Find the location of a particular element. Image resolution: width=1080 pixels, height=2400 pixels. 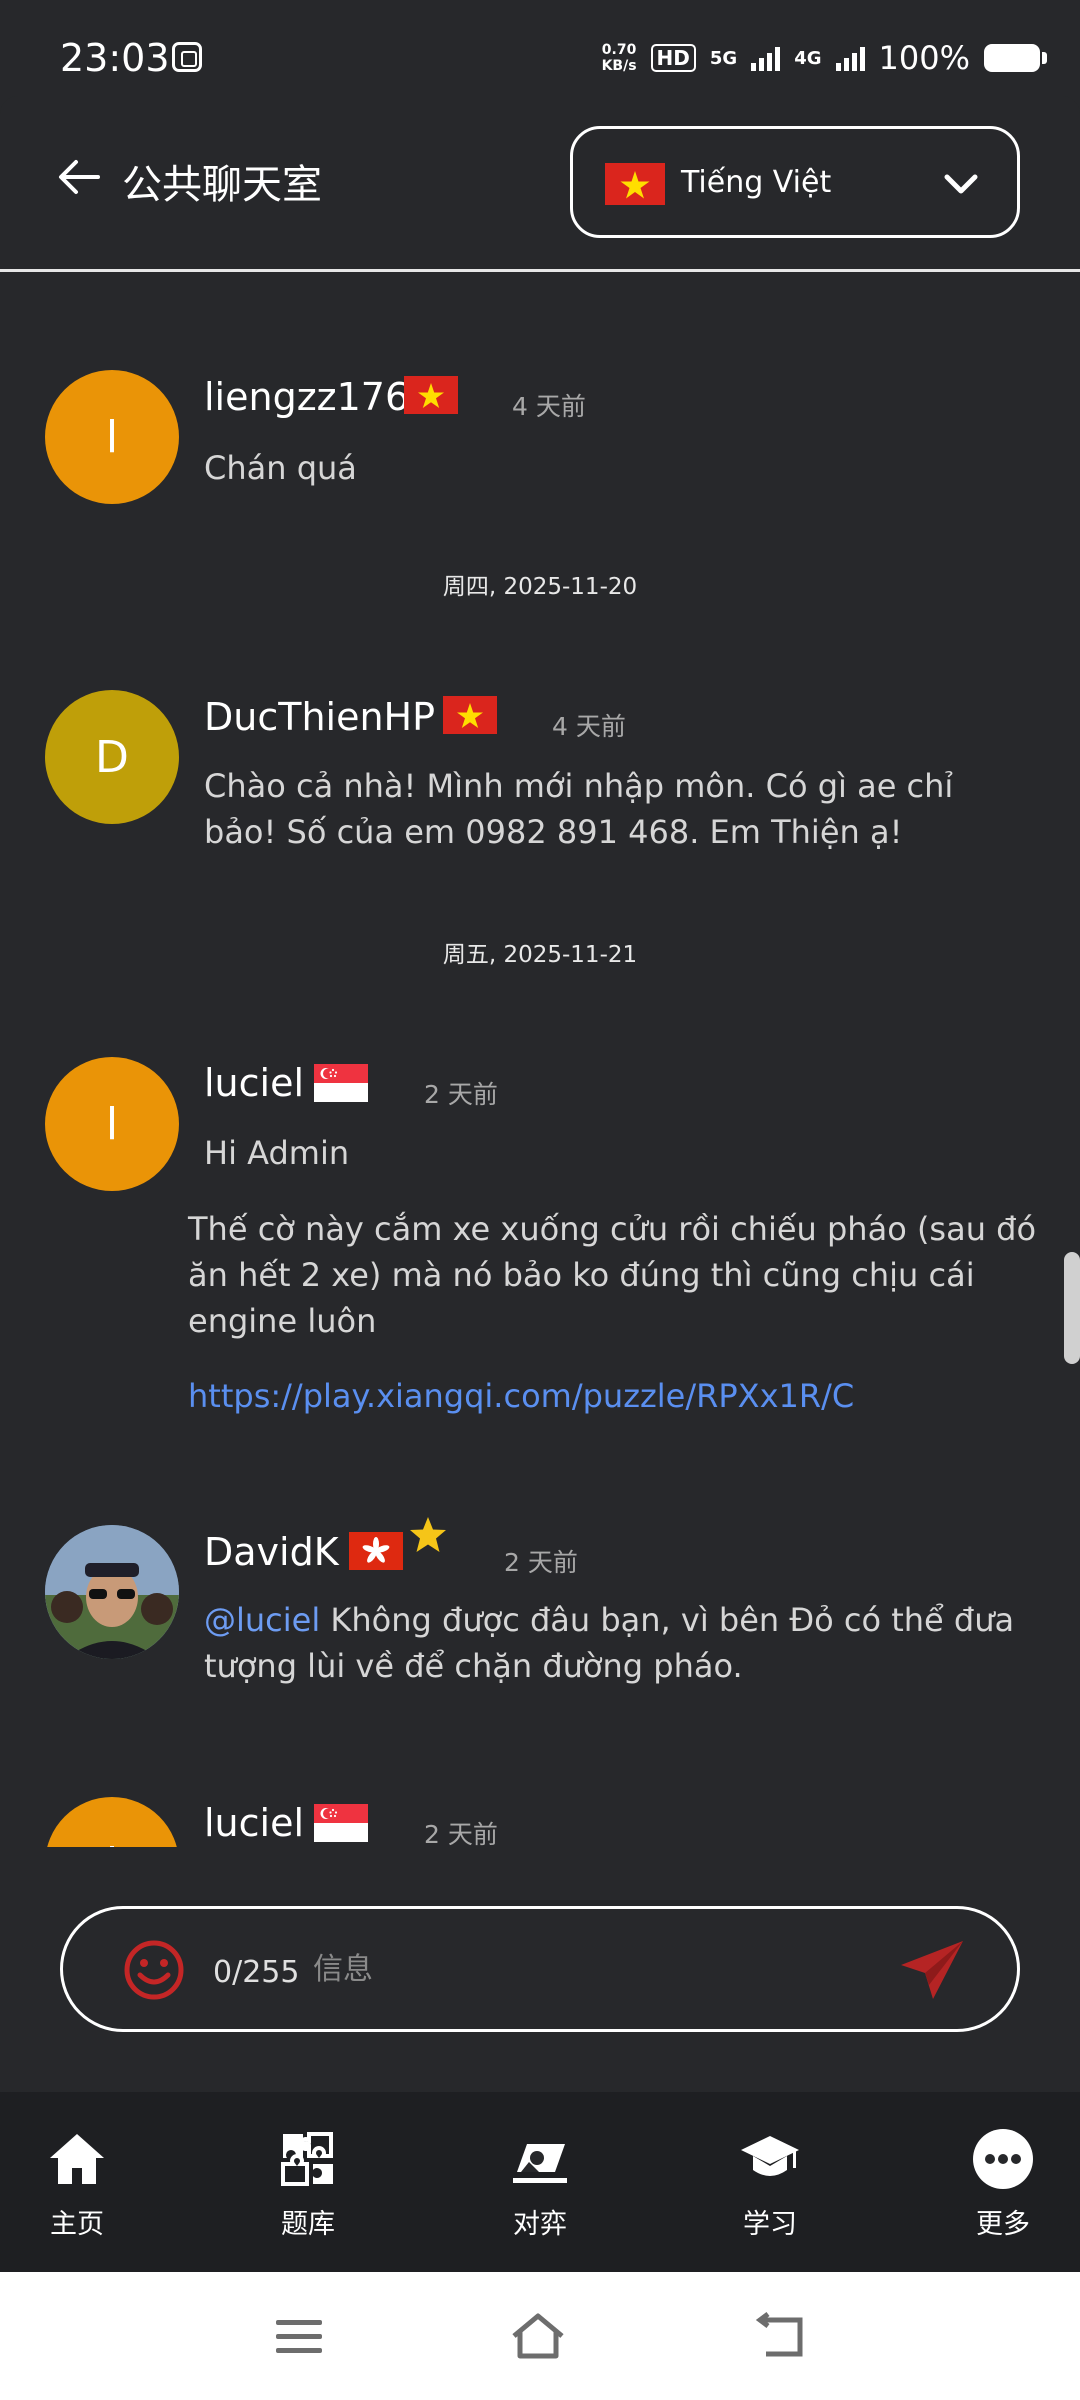

nav-home: 主页 is located at coordinates (77, 2193).